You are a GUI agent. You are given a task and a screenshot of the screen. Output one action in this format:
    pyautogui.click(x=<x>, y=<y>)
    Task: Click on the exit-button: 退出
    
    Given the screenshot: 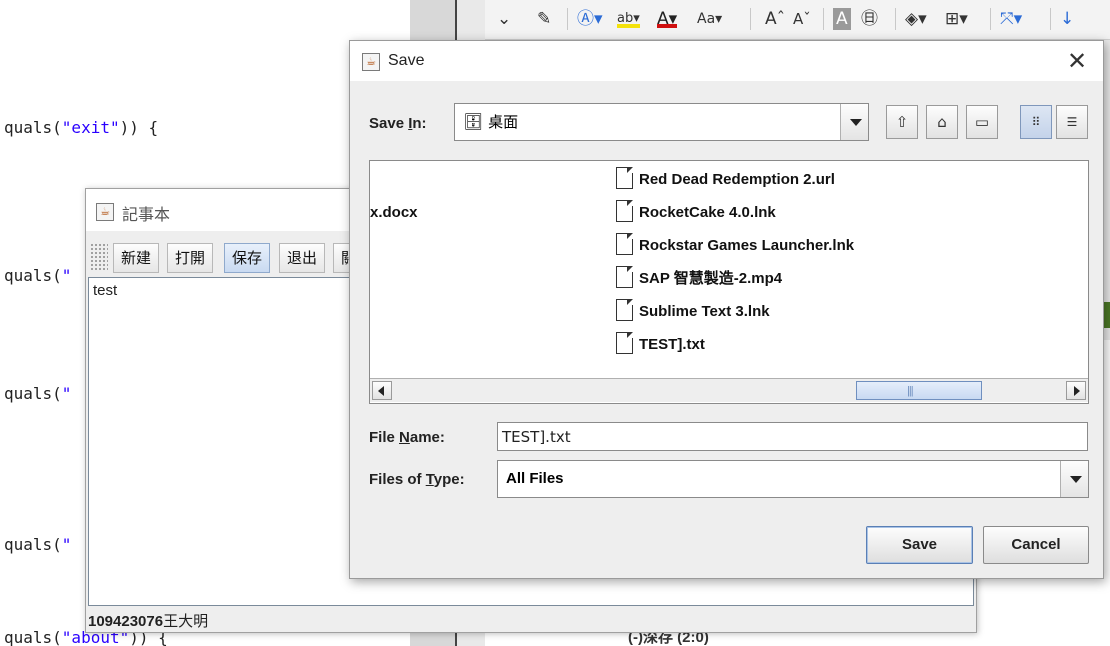 What is the action you would take?
    pyautogui.click(x=302, y=258)
    